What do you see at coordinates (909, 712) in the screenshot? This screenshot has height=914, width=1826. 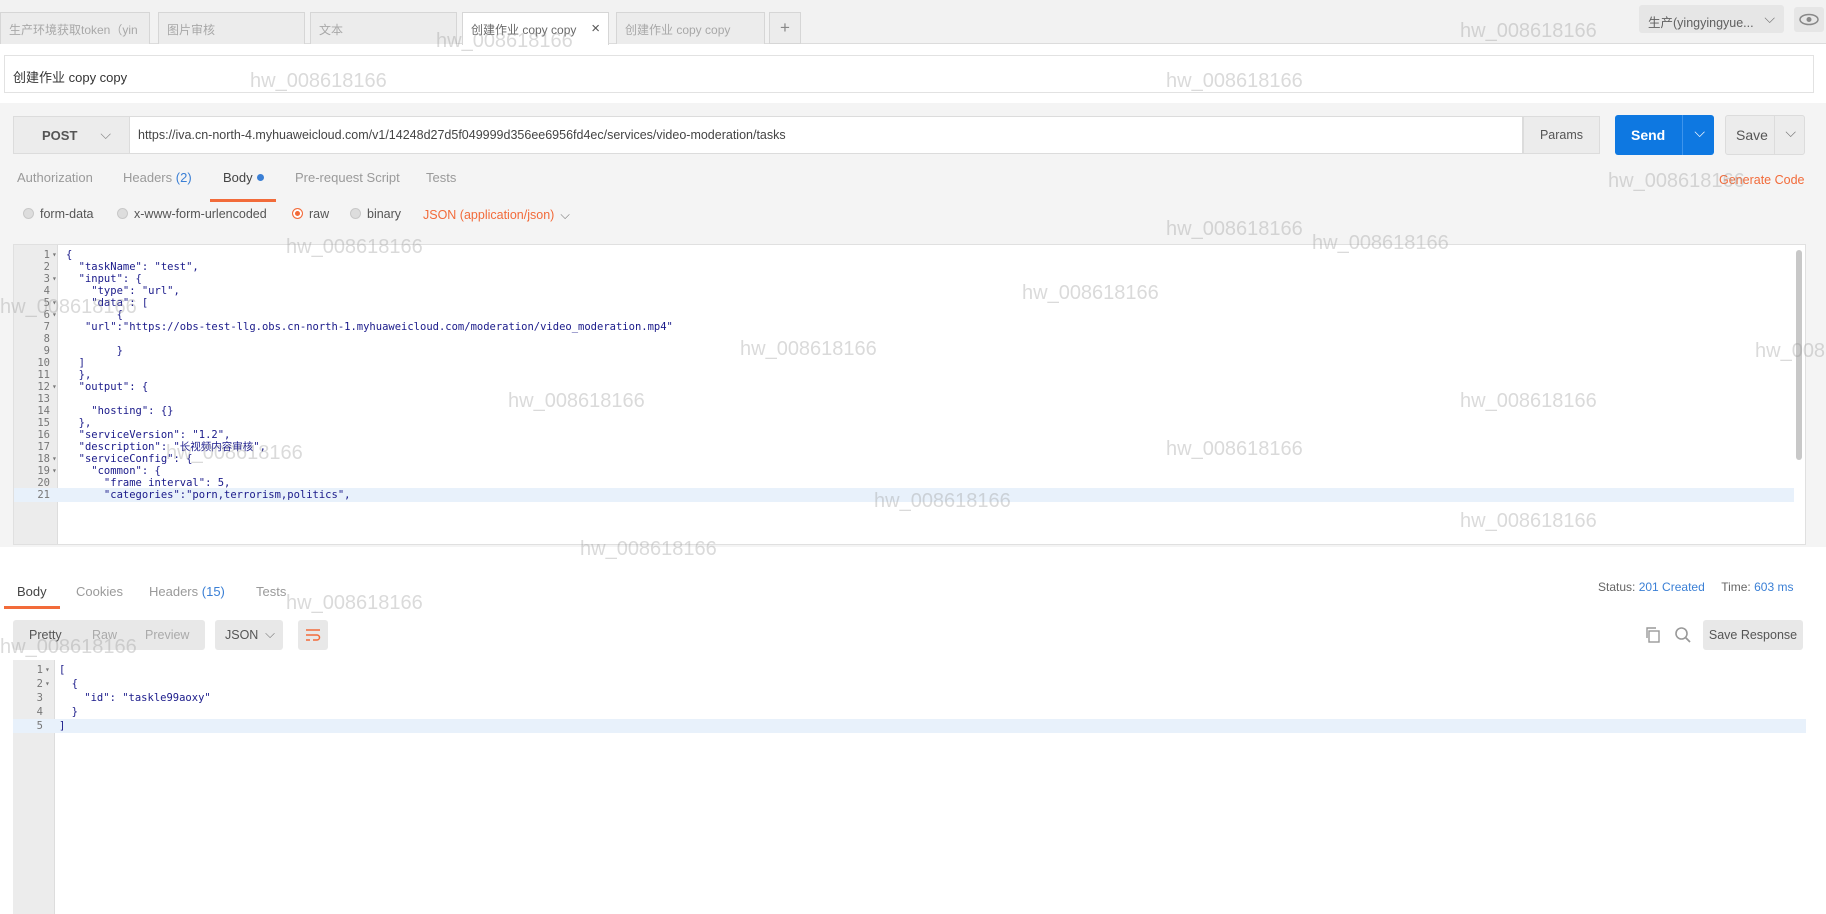 I see `code-line: 4 }` at bounding box center [909, 712].